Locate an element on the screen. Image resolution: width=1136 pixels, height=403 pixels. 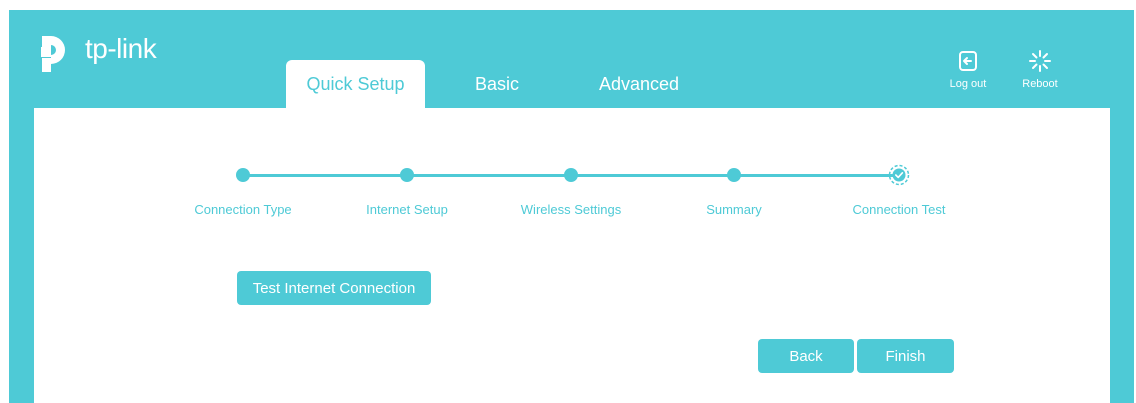
step-dot-wireless-settings is located at coordinates (571, 175).